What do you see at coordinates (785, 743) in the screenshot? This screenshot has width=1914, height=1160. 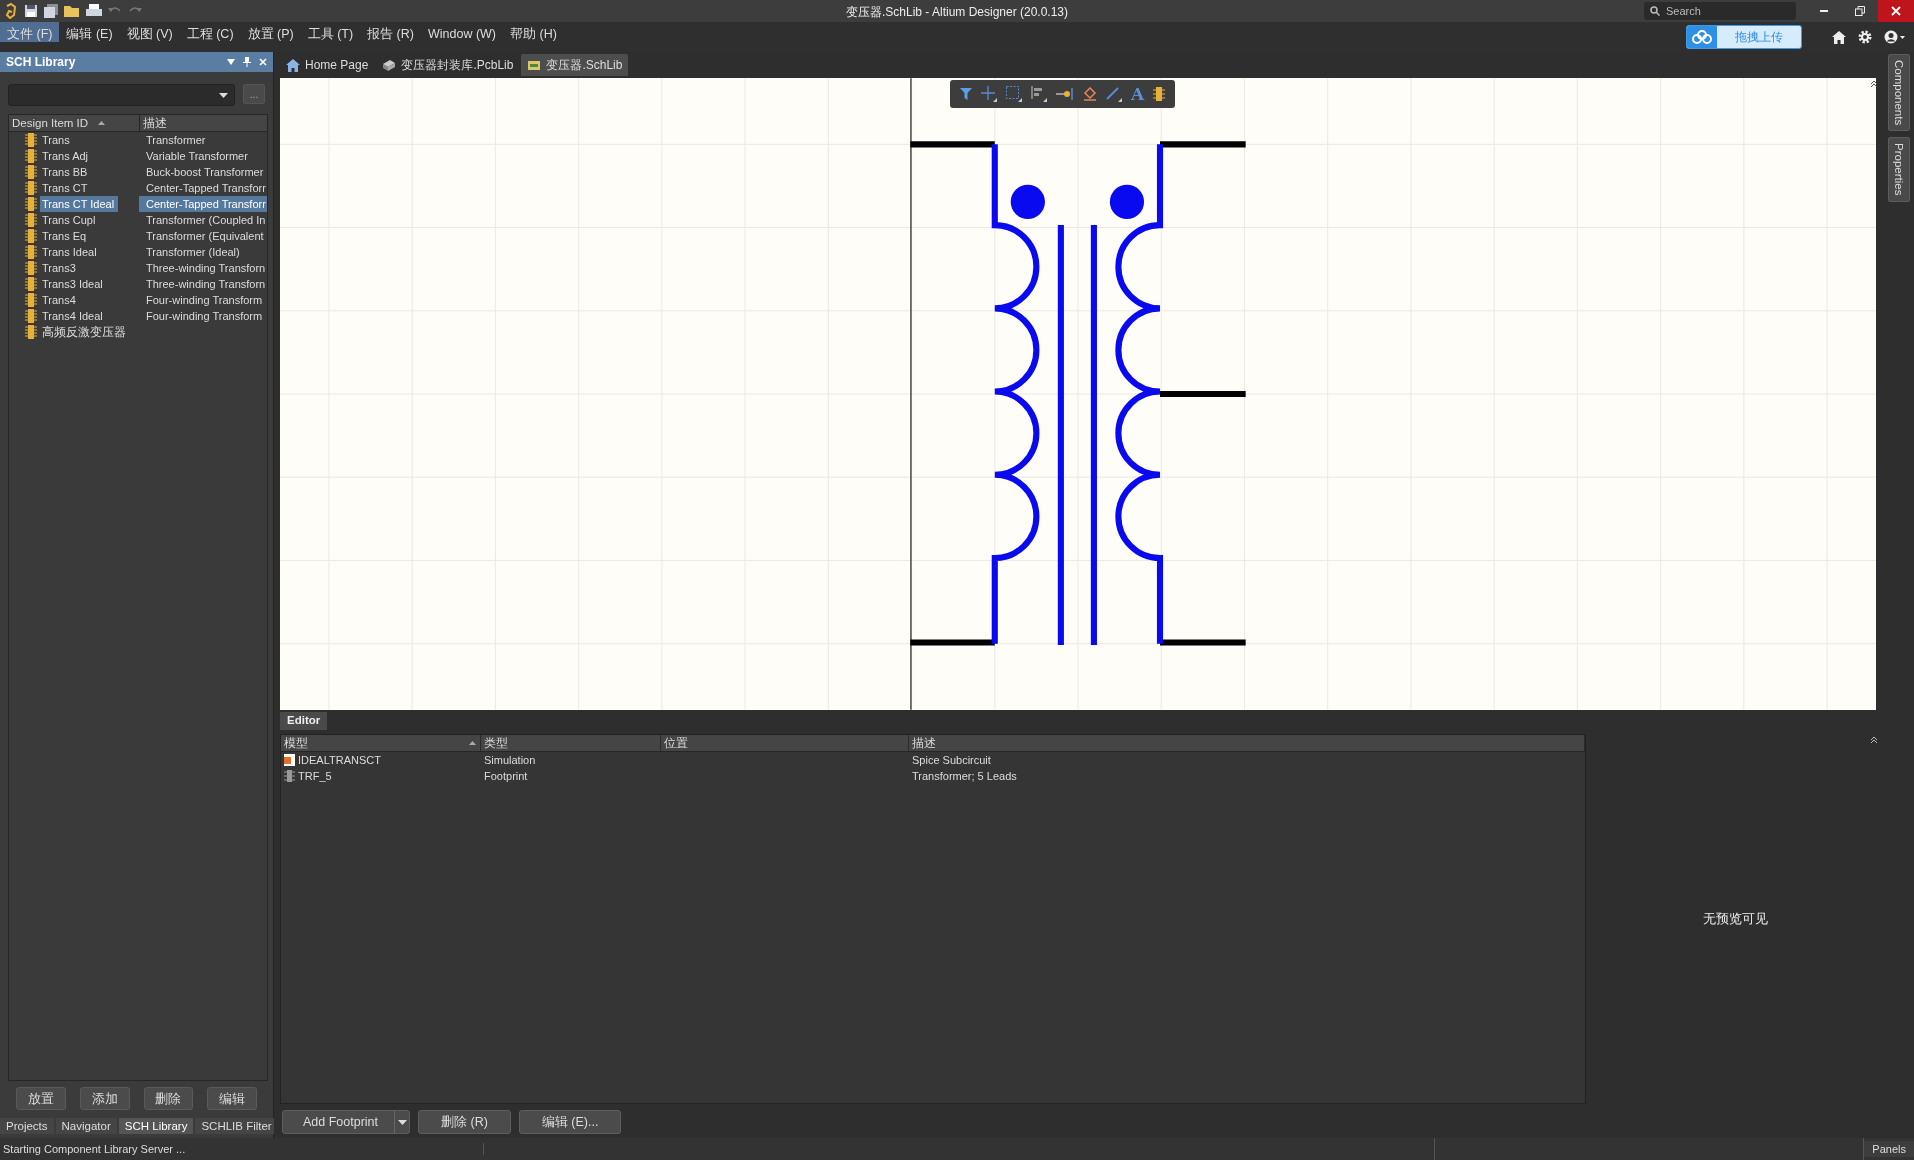 I see `column-header: 位置` at bounding box center [785, 743].